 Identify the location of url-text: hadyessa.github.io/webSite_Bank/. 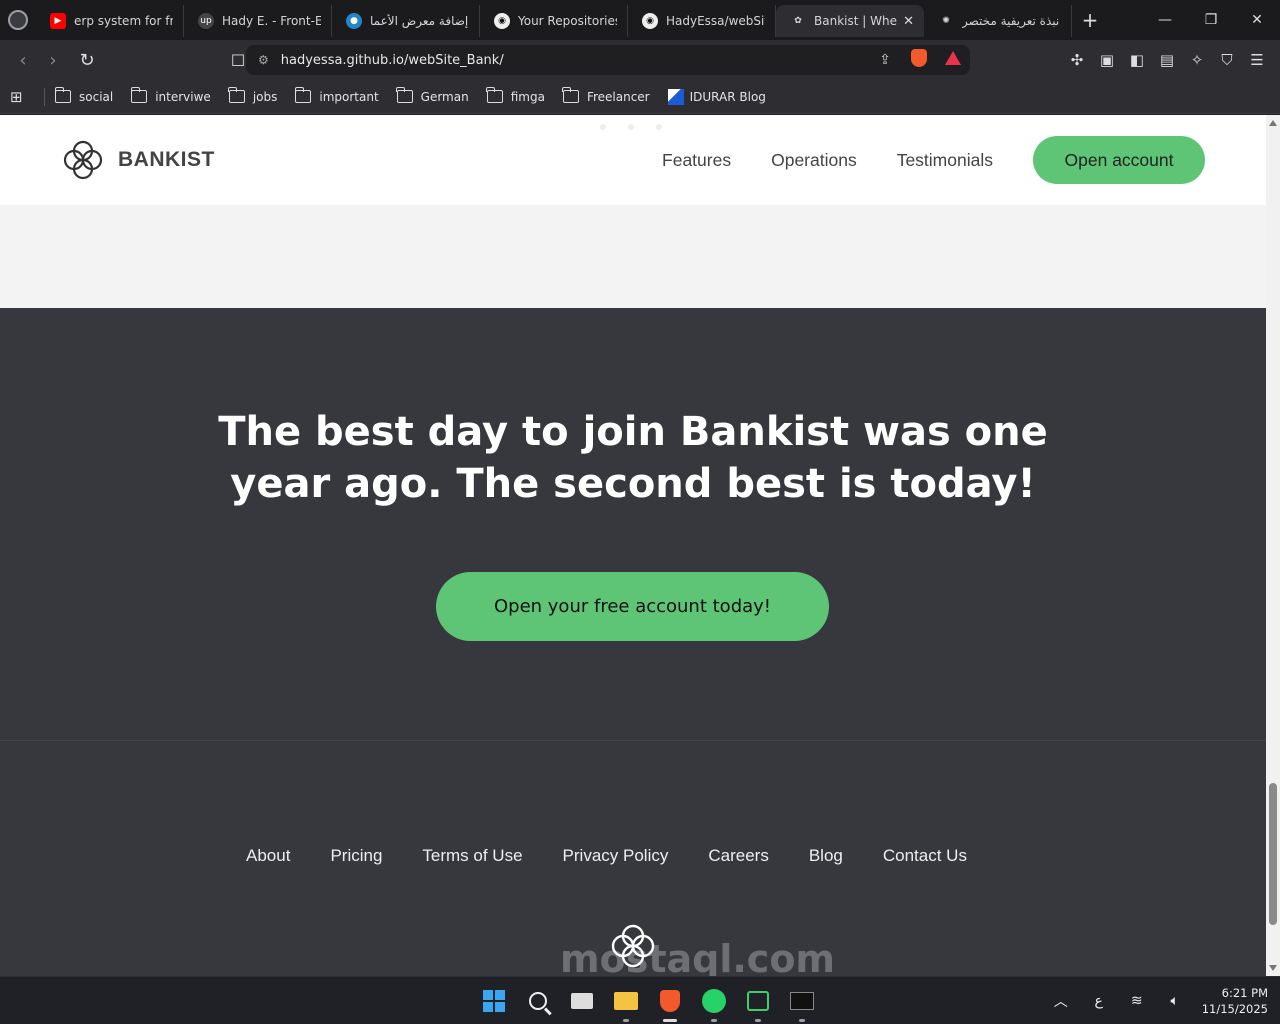
(574, 60).